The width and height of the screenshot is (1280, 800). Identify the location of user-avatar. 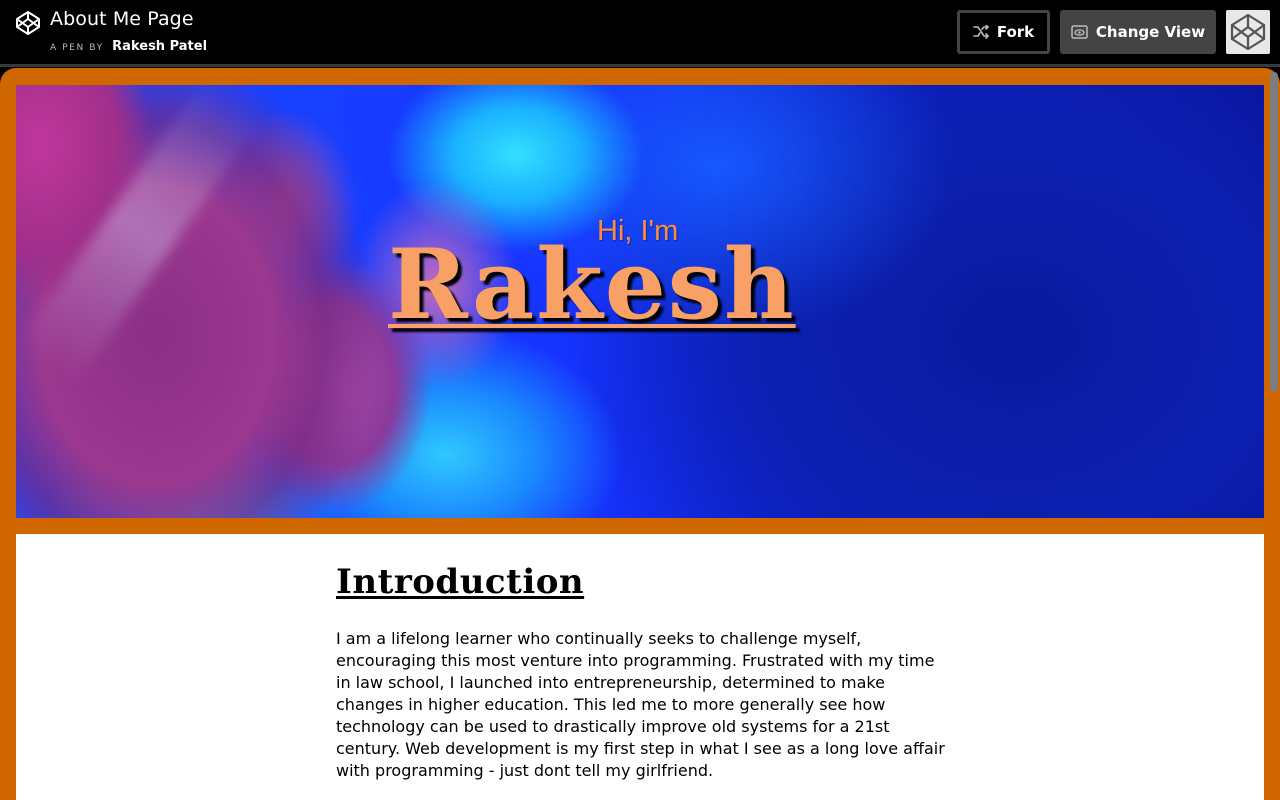
(1248, 32).